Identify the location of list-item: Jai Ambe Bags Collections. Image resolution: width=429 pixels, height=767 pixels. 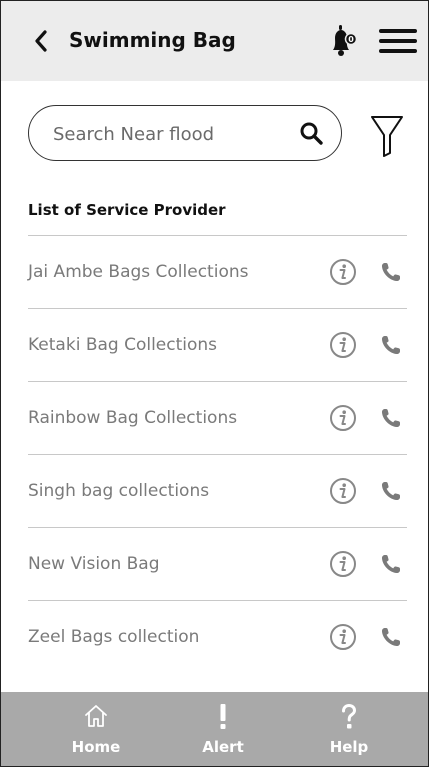
(217, 271).